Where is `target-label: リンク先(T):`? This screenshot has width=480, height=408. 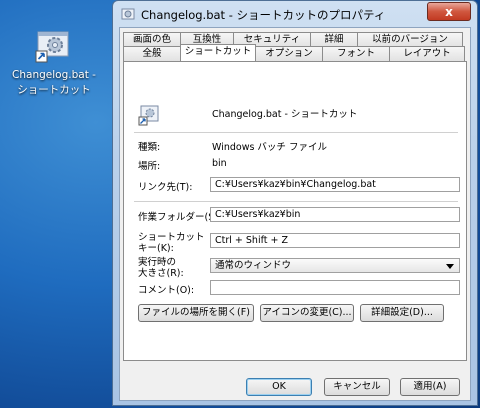 target-label: リンク先(T): is located at coordinates (165, 187).